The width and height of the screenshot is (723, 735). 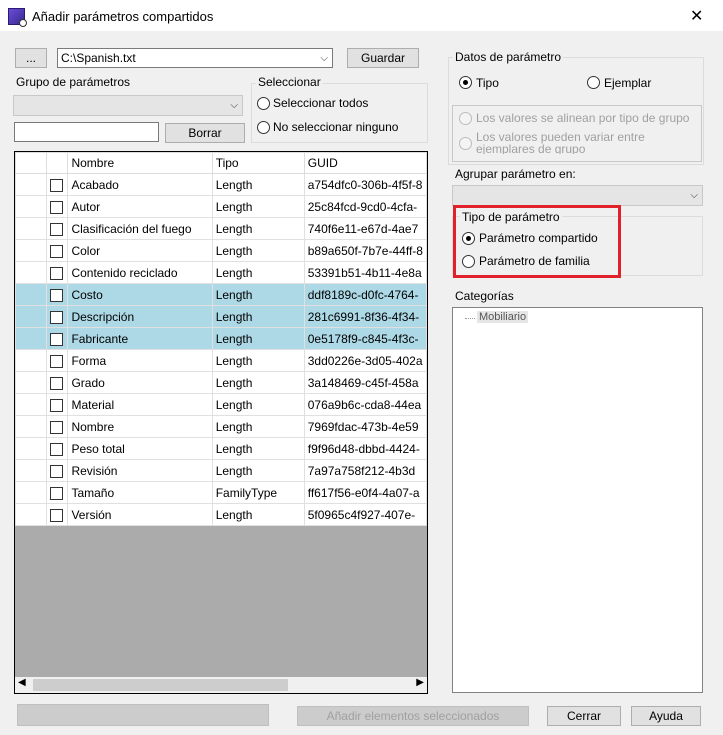 I want to click on table-row: Acabado Length a754dfc0-306b-4f5f-8, so click(x=221, y=184).